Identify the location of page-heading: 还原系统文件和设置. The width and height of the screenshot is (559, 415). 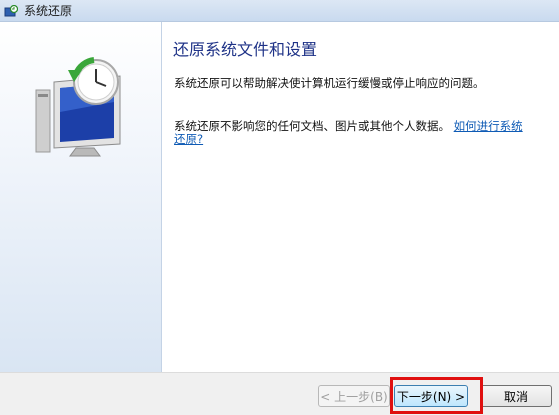
(245, 49).